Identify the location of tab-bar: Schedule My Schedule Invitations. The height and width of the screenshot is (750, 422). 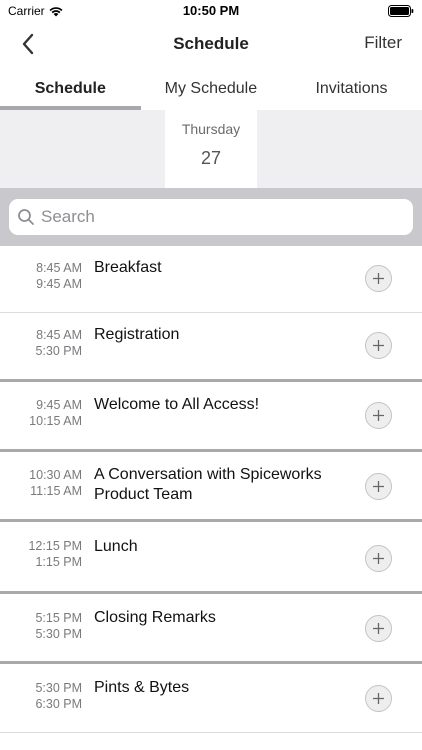
(211, 90).